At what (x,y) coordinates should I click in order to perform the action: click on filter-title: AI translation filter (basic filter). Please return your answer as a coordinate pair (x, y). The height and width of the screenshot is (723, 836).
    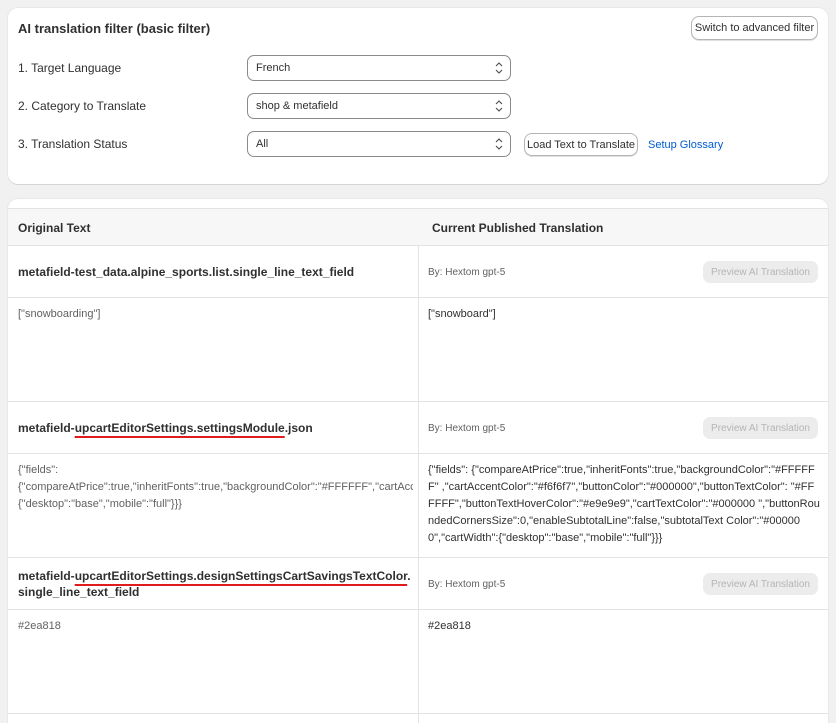
    Looking at the image, I should click on (114, 28).